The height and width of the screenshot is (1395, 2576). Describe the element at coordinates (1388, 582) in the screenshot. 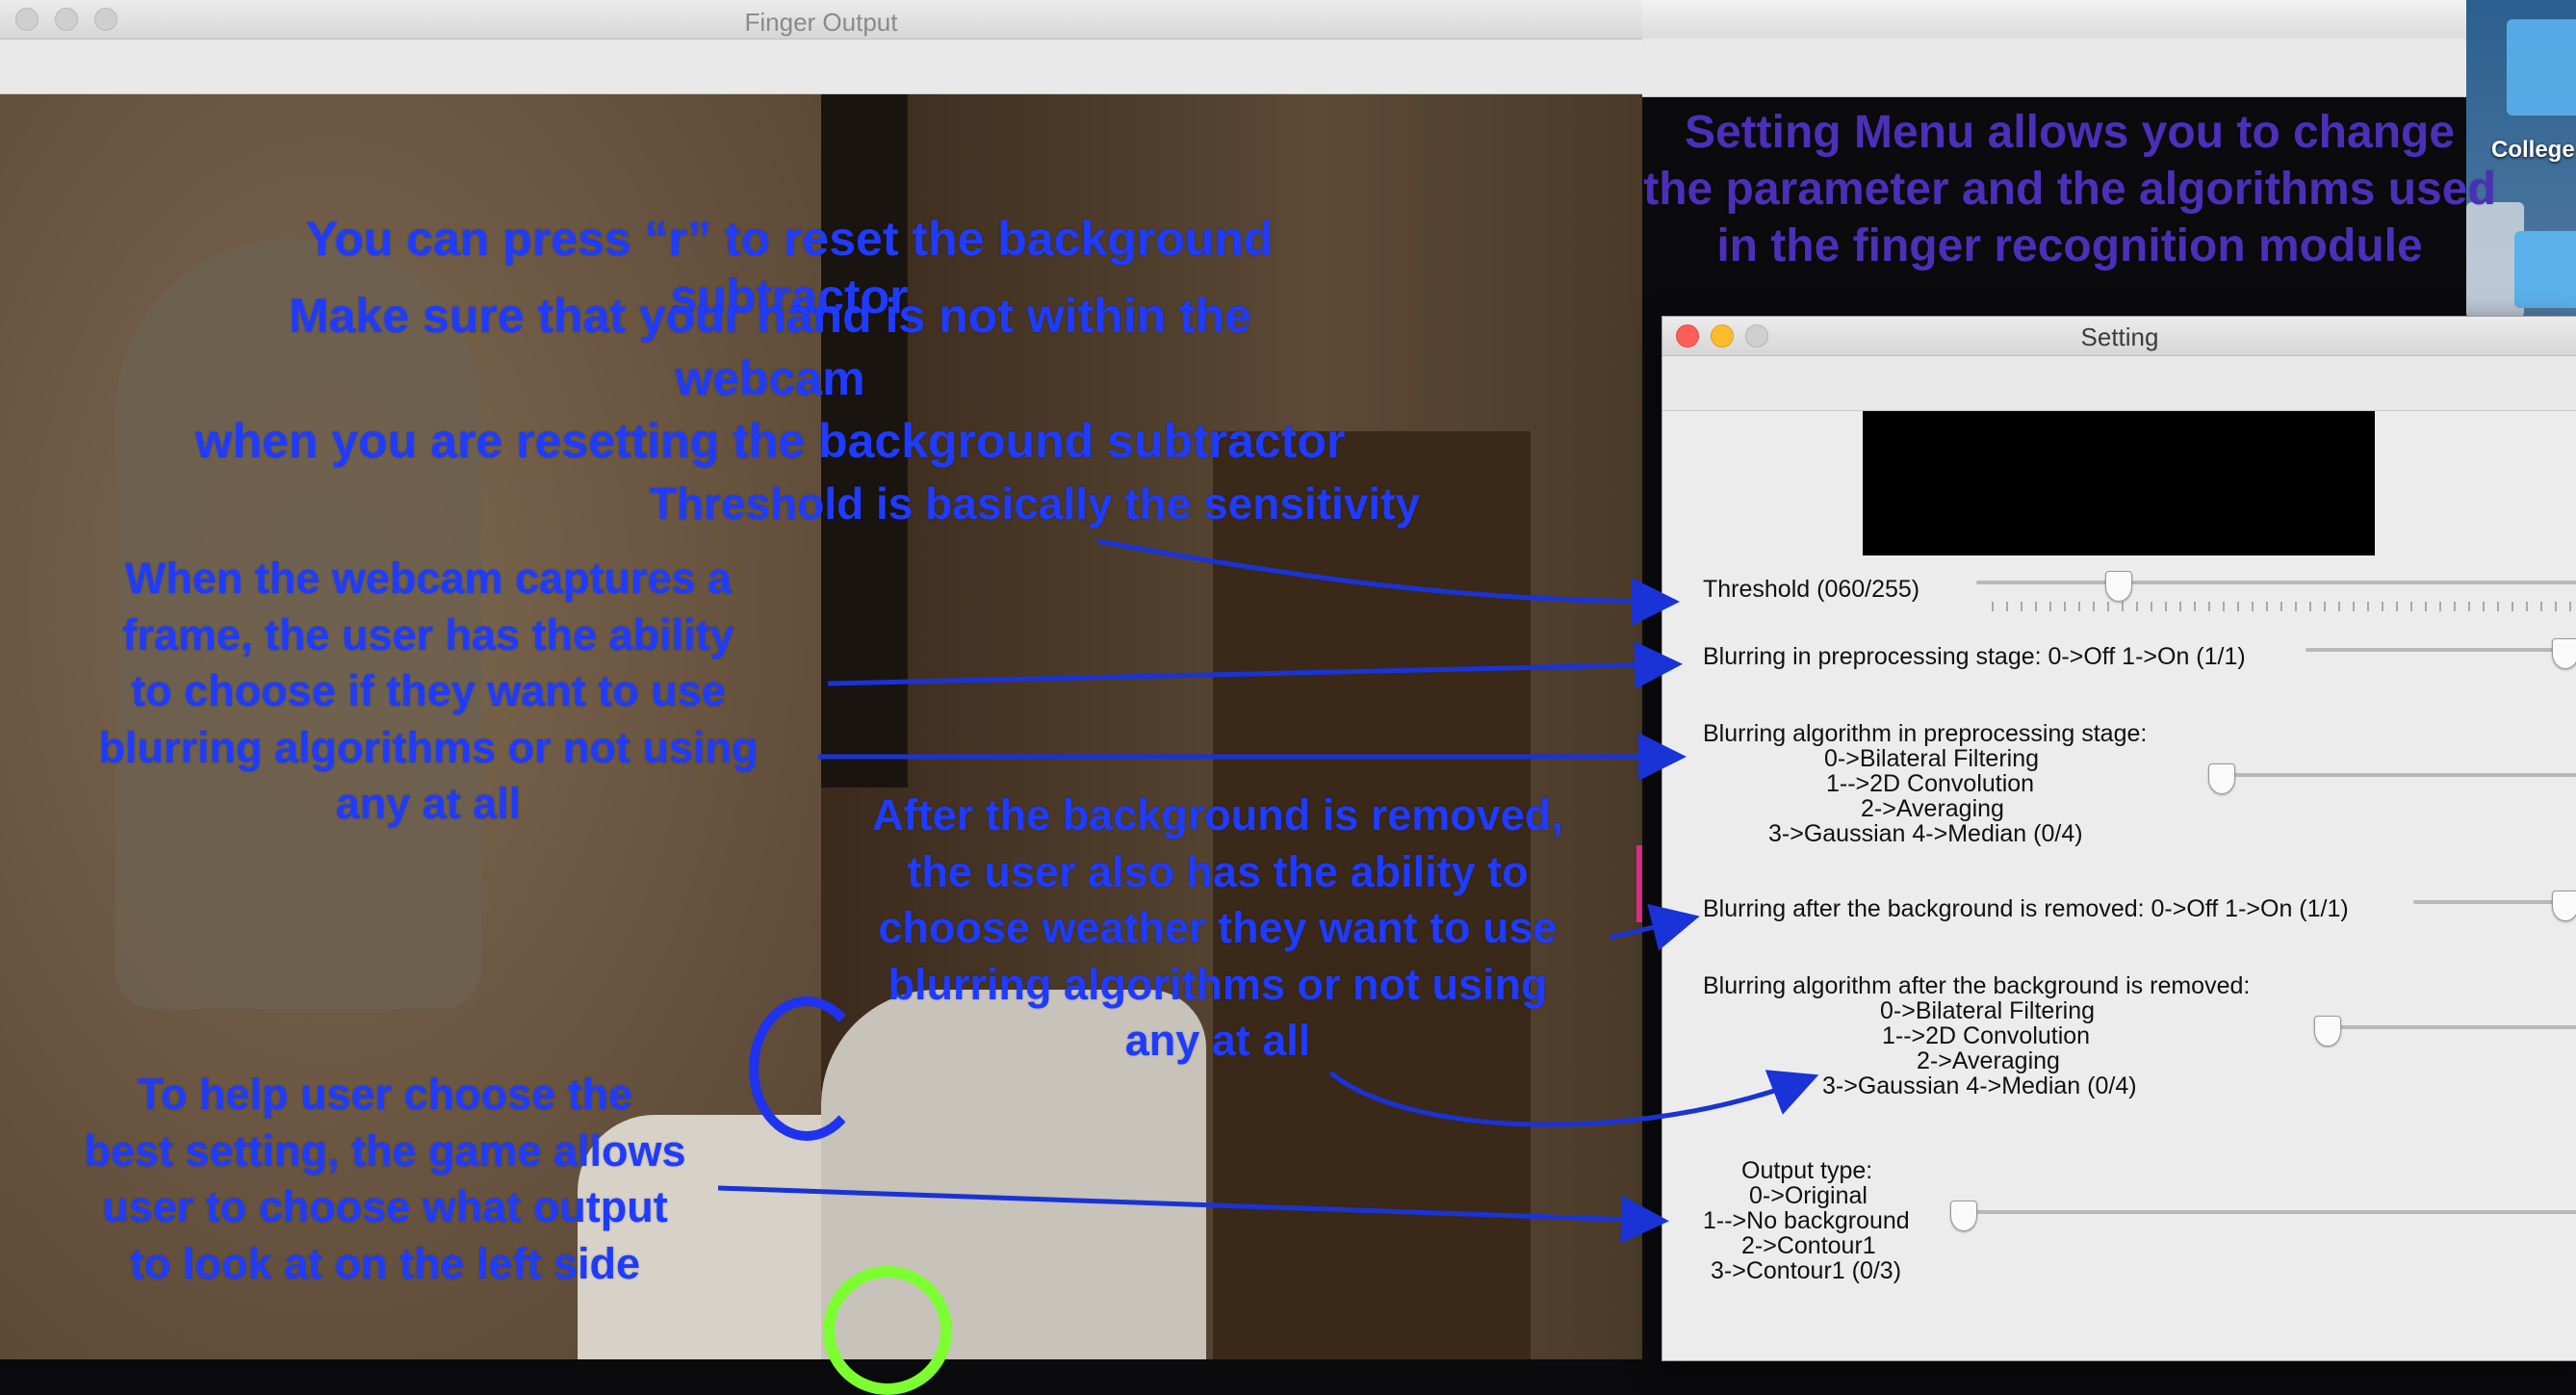

I see `threshold-arrow` at that location.